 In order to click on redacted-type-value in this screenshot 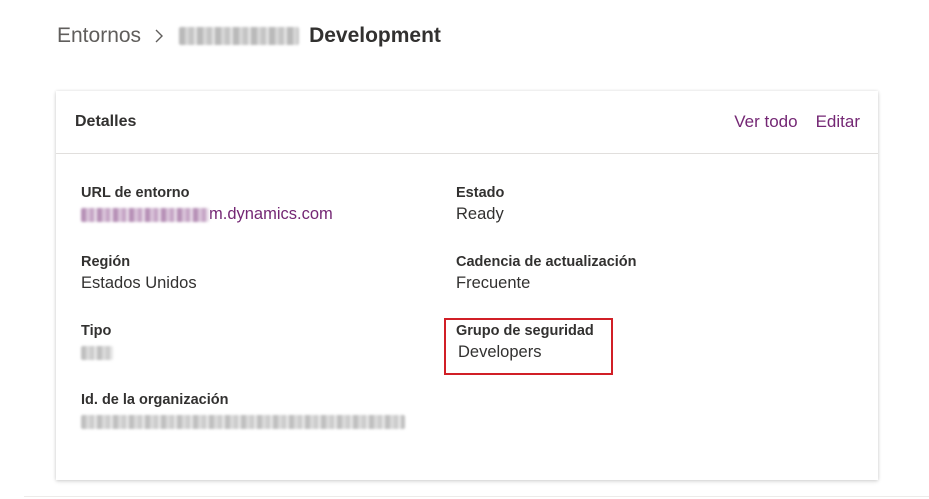, I will do `click(97, 352)`.